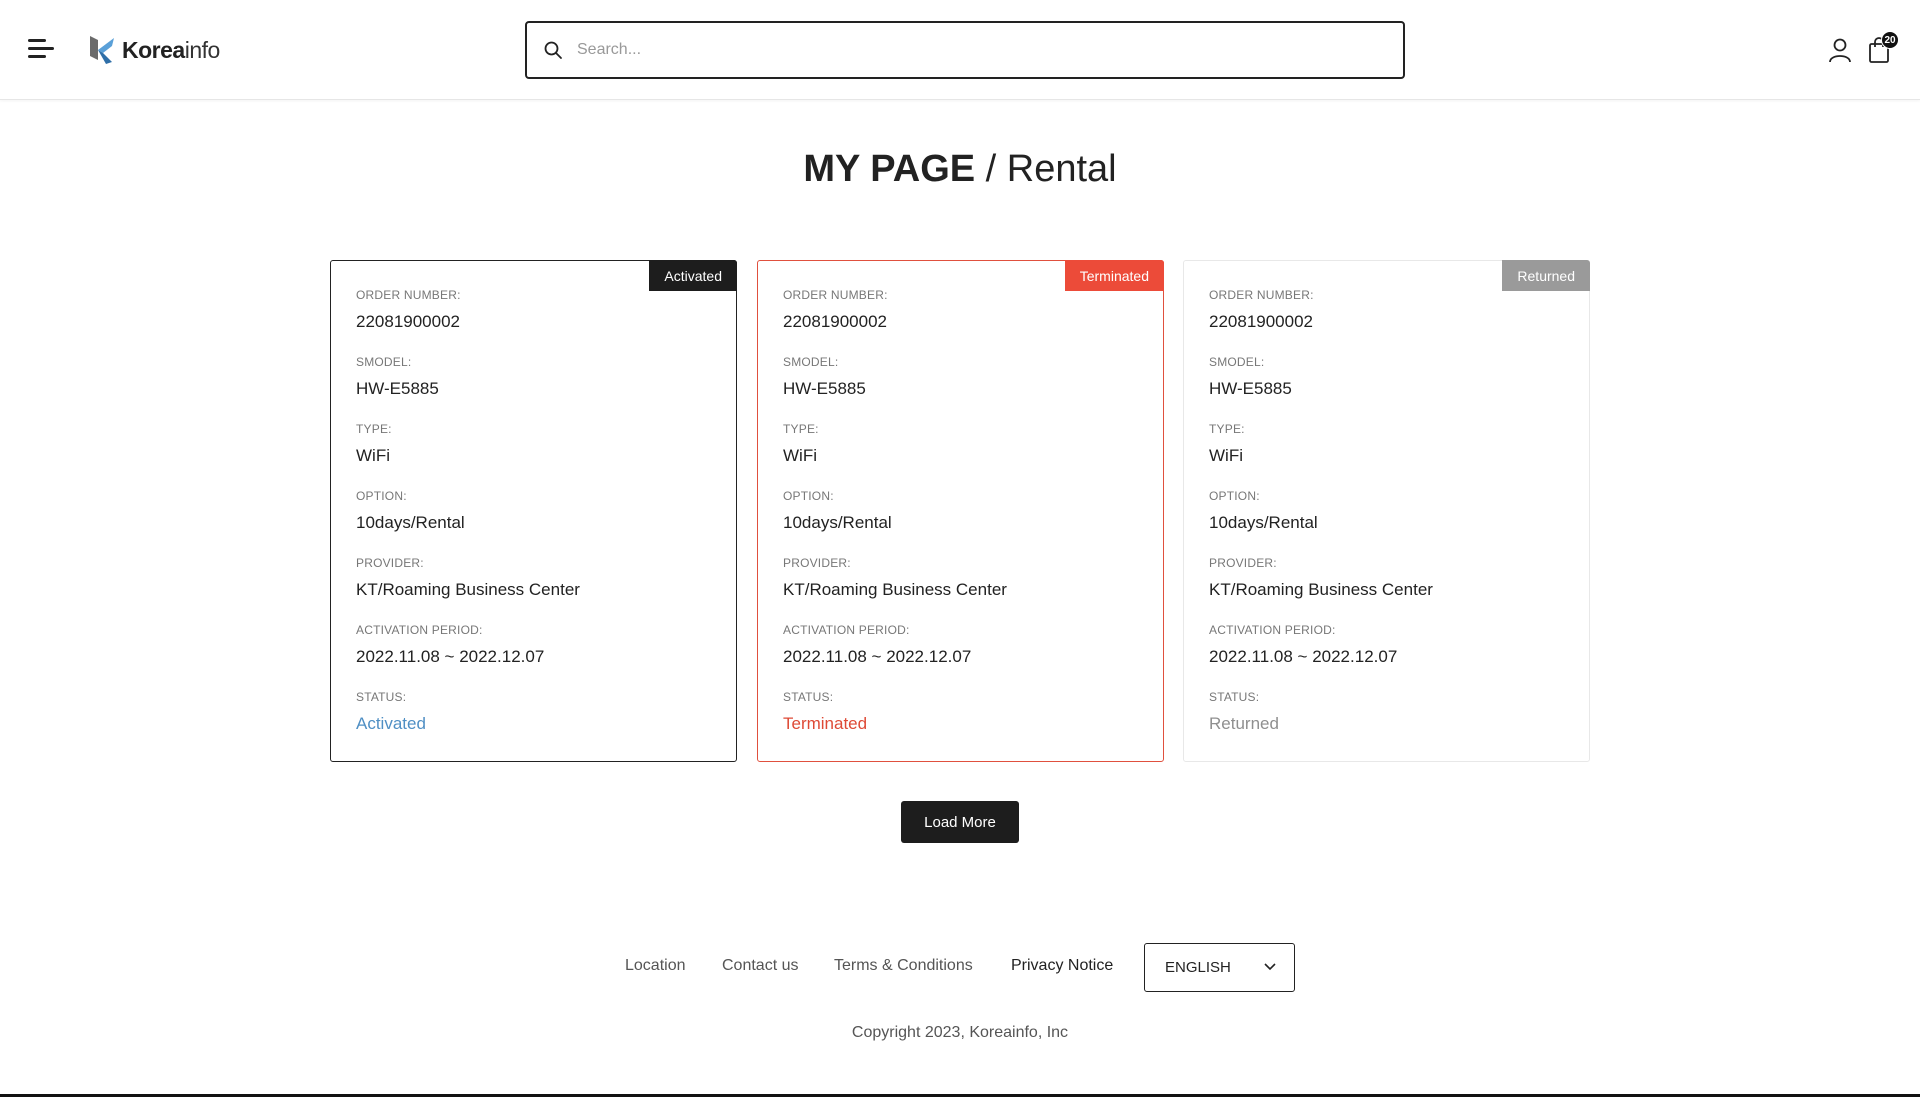 The width and height of the screenshot is (1920, 1097). What do you see at coordinates (1270, 967) in the screenshot?
I see `chevron-down-icon` at bounding box center [1270, 967].